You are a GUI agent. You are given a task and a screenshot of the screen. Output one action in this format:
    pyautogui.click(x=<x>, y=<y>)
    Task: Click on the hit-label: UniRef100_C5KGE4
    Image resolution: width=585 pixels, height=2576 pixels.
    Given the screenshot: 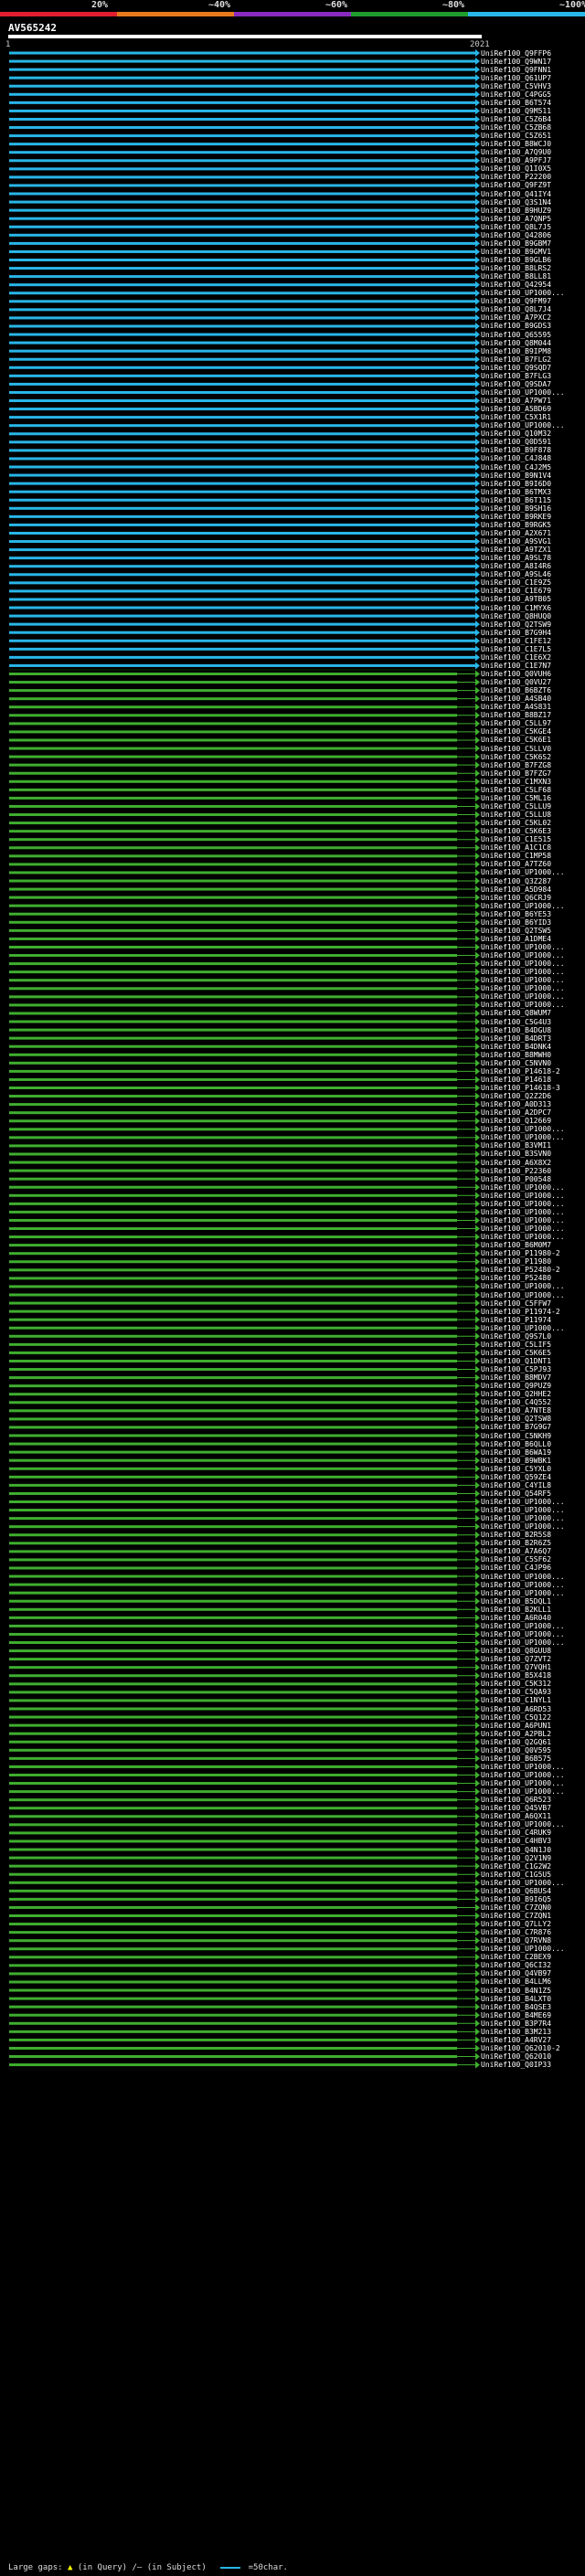 What is the action you would take?
    pyautogui.click(x=516, y=731)
    